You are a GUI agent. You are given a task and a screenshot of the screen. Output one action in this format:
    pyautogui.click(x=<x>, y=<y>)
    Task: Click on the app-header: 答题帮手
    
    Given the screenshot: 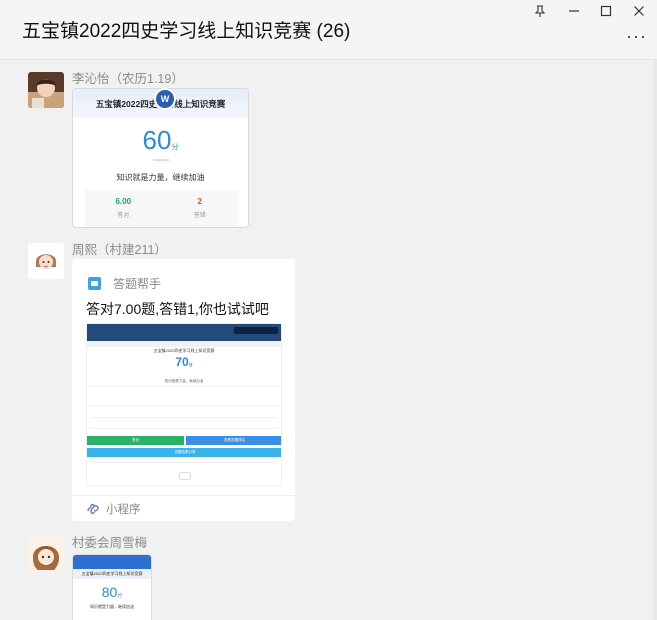 What is the action you would take?
    pyautogui.click(x=124, y=283)
    